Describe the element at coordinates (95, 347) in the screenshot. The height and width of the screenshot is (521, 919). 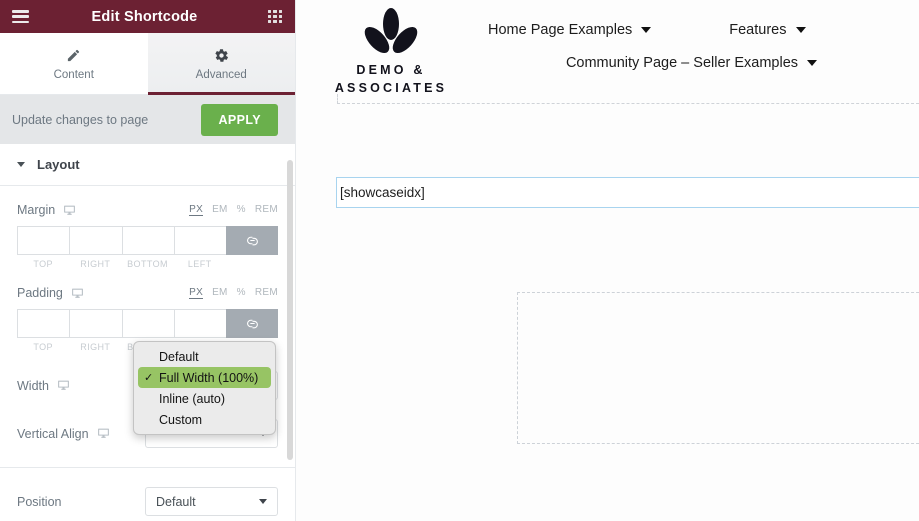
I see `padding-right-label: RIGHT` at that location.